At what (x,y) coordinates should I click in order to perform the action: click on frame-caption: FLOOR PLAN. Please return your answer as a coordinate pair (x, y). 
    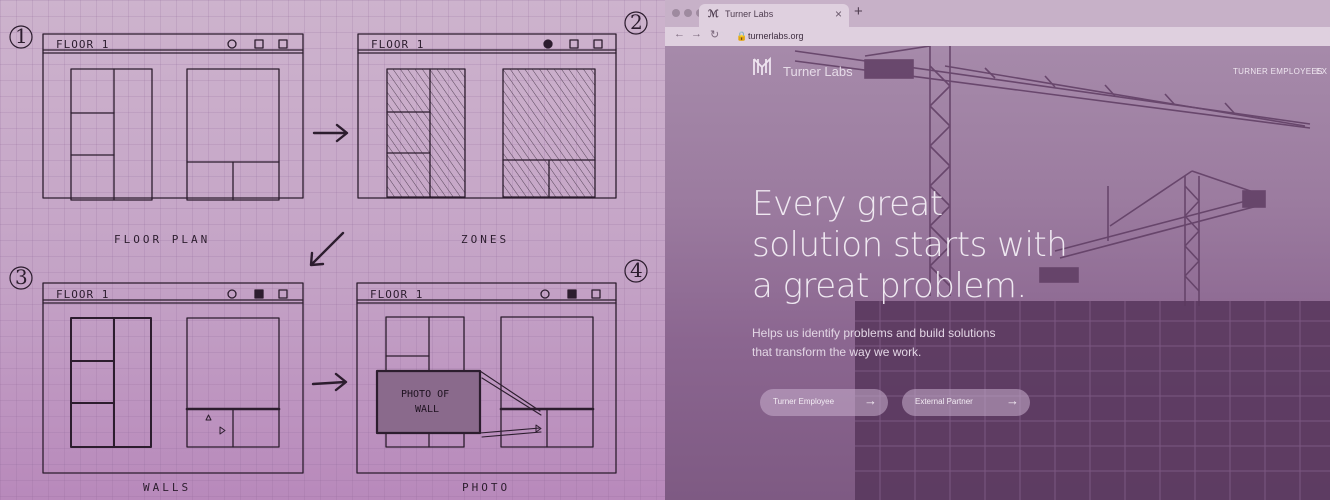
    Looking at the image, I should click on (162, 239).